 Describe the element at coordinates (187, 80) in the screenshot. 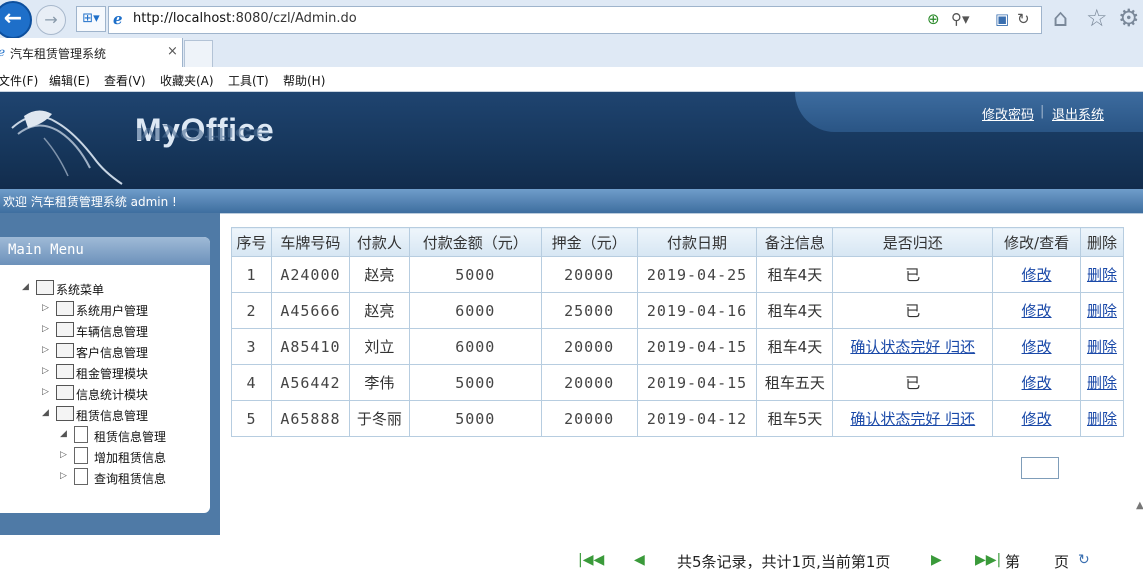

I see `menu-favorites: 收藏夹(A)` at that location.